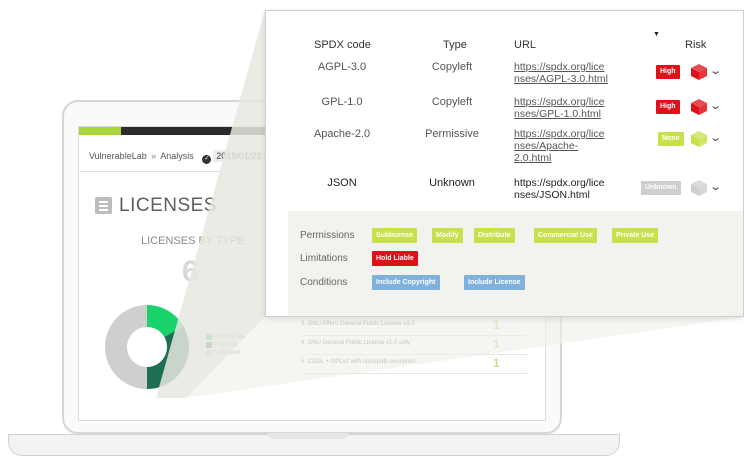 Image resolution: width=744 pixels, height=456 pixels. Describe the element at coordinates (394, 235) in the screenshot. I see `license-tag: Sublicense` at that location.